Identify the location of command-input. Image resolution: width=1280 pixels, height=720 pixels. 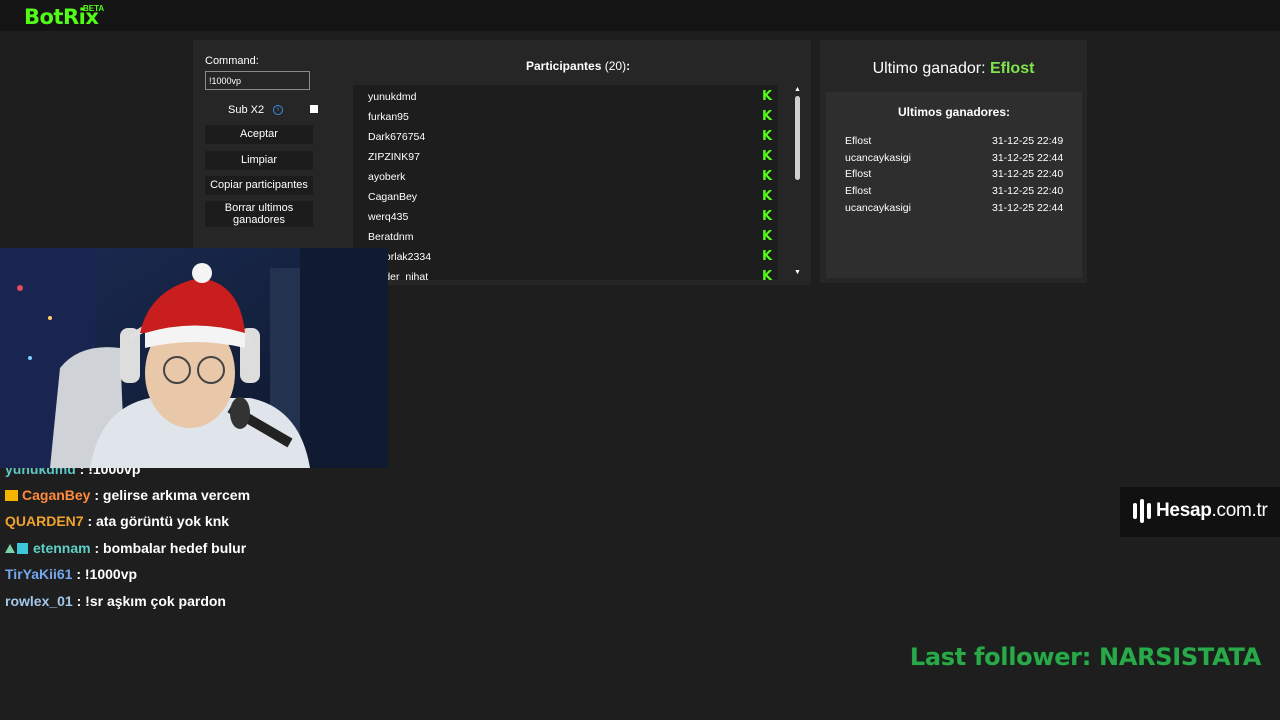
(257, 80).